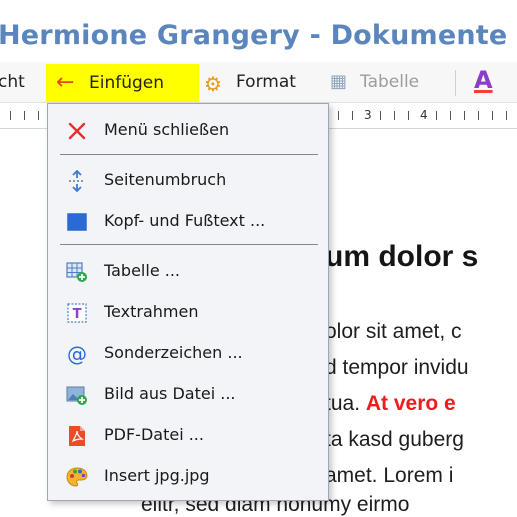 The height and width of the screenshot is (517, 517). I want to click on arrow-left-icon: ←, so click(65, 82).